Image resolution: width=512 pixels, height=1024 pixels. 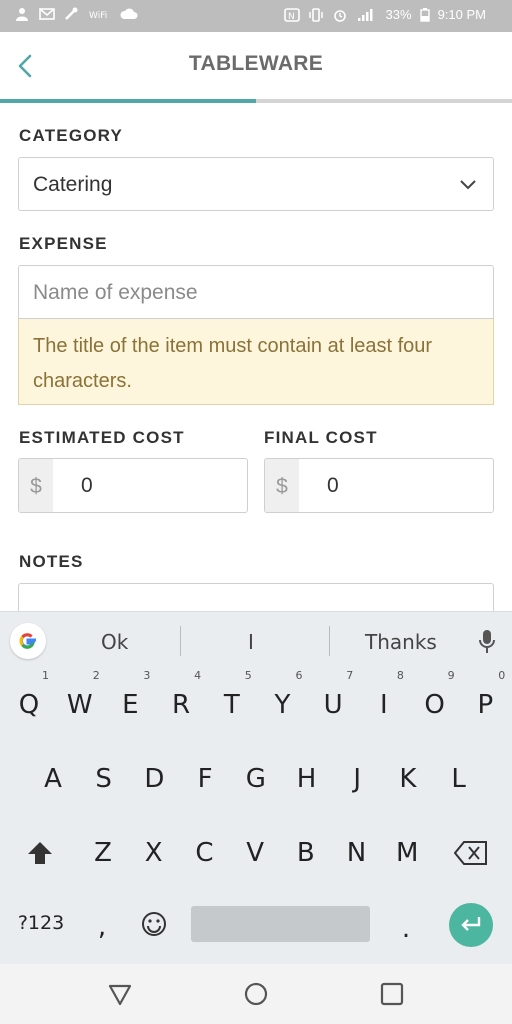 What do you see at coordinates (321, 437) in the screenshot?
I see `final-cost-label: FINAL COST` at bounding box center [321, 437].